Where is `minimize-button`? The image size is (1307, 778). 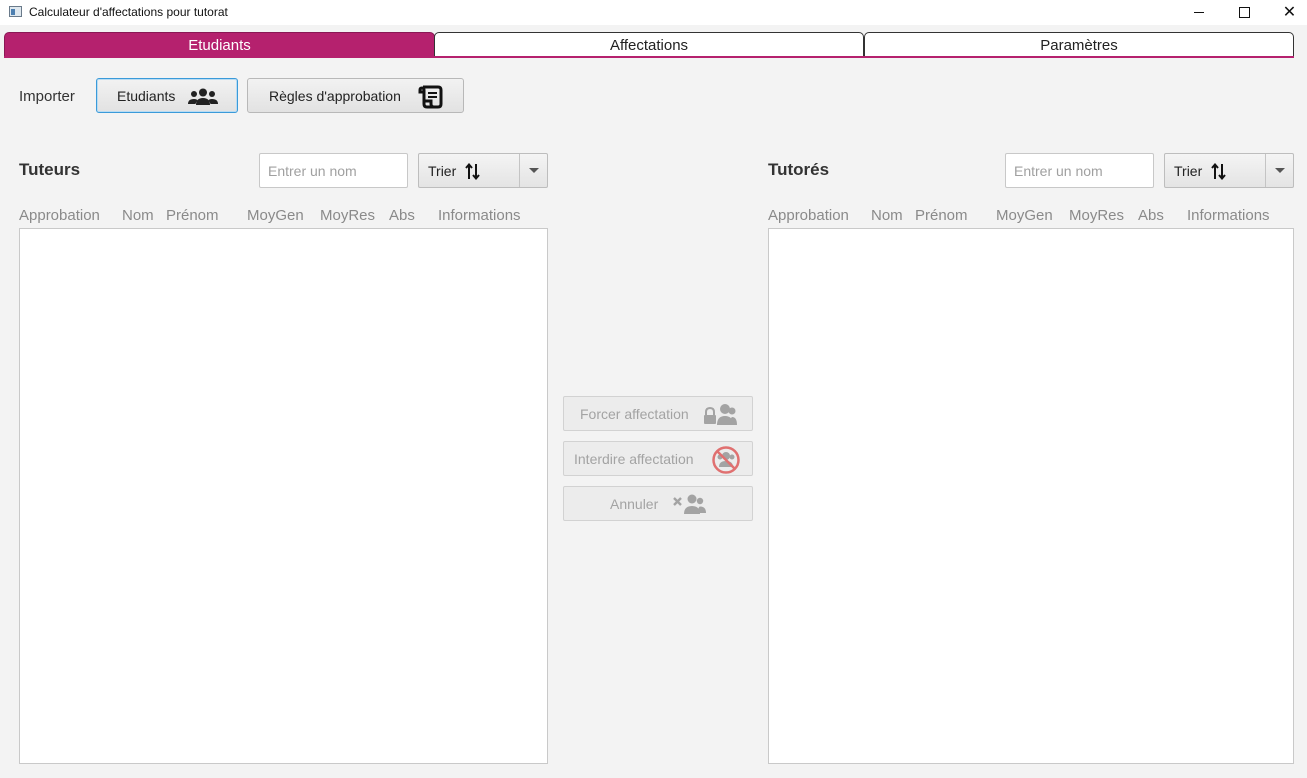 minimize-button is located at coordinates (1198, 12).